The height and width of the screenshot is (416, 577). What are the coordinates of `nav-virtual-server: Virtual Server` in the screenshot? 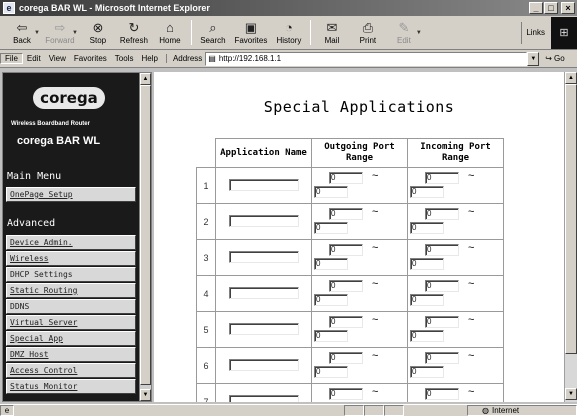 It's located at (71, 322).